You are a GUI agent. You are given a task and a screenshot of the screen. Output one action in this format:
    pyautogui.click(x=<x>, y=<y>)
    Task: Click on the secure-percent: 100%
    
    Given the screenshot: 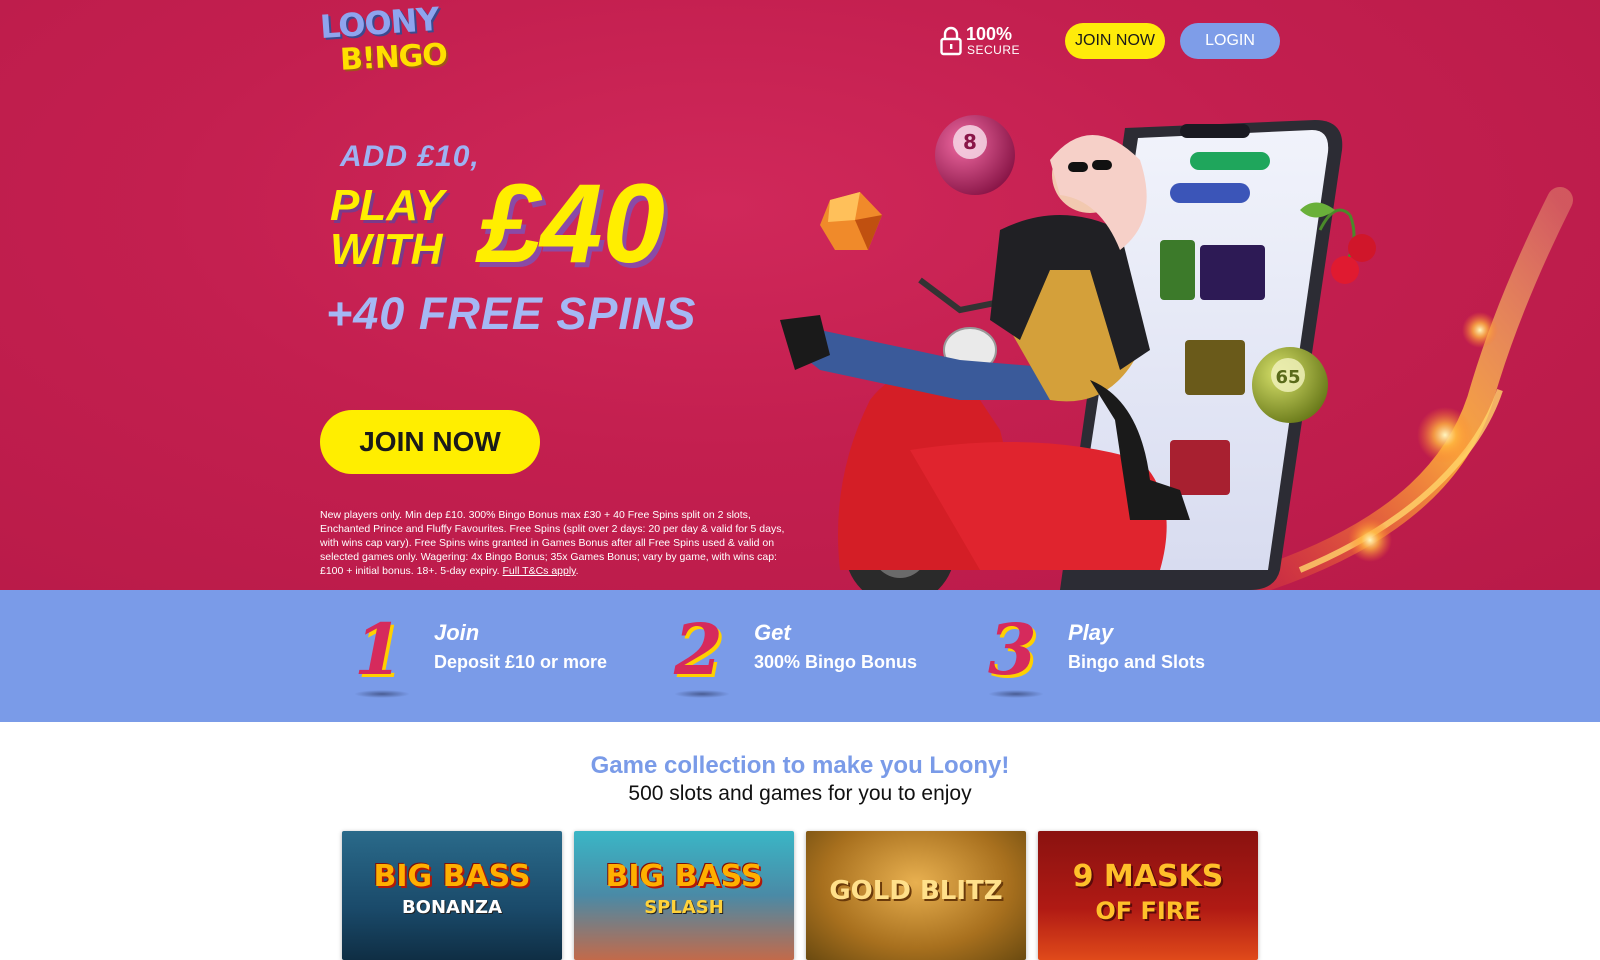 What is the action you would take?
    pyautogui.click(x=989, y=34)
    